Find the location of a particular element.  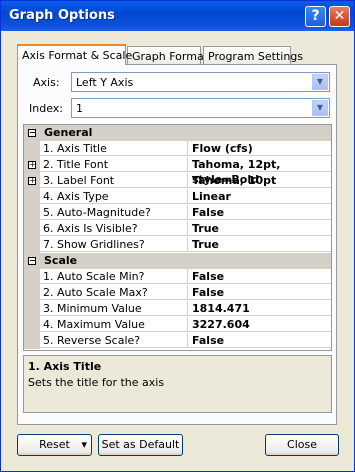

property-value: 1814.471 is located at coordinates (259, 308).